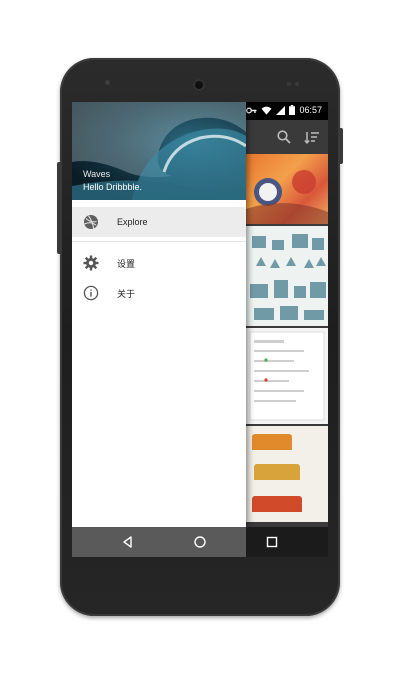  I want to click on battery-icon, so click(292, 110).